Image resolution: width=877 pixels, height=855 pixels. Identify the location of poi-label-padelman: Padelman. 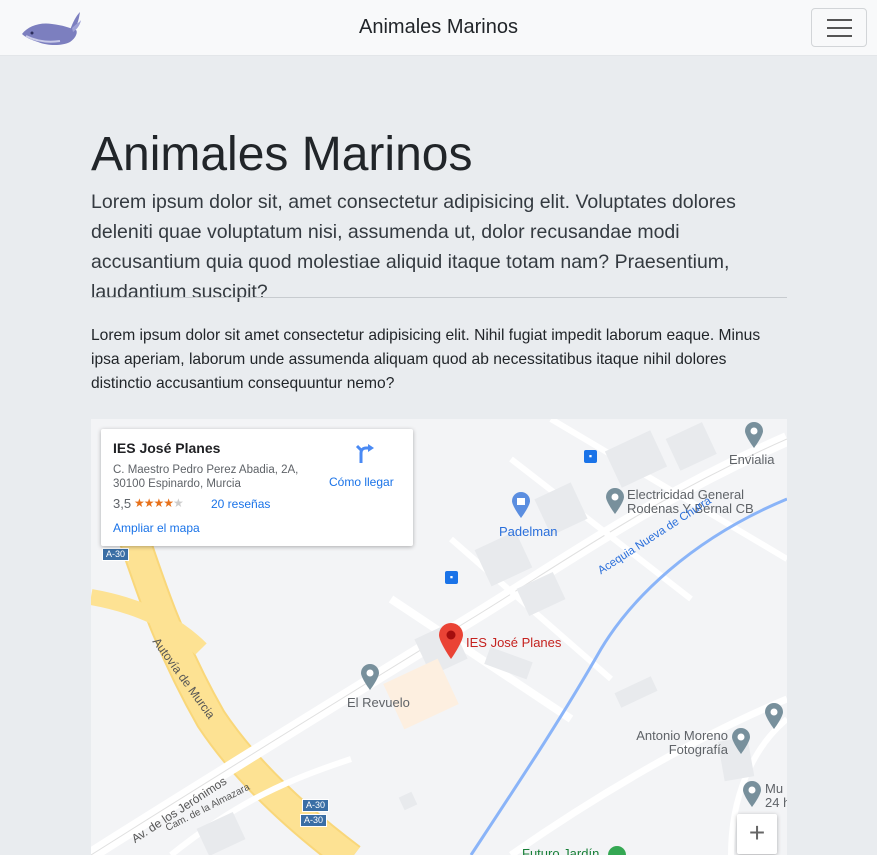
(528, 531).